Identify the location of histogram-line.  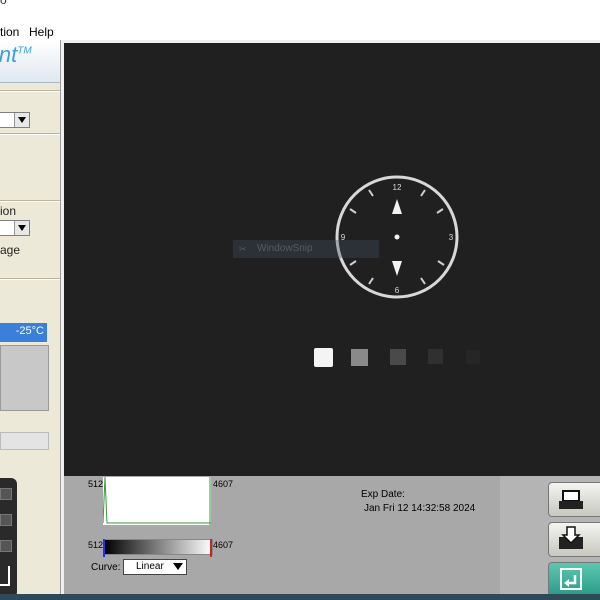
(156, 500).